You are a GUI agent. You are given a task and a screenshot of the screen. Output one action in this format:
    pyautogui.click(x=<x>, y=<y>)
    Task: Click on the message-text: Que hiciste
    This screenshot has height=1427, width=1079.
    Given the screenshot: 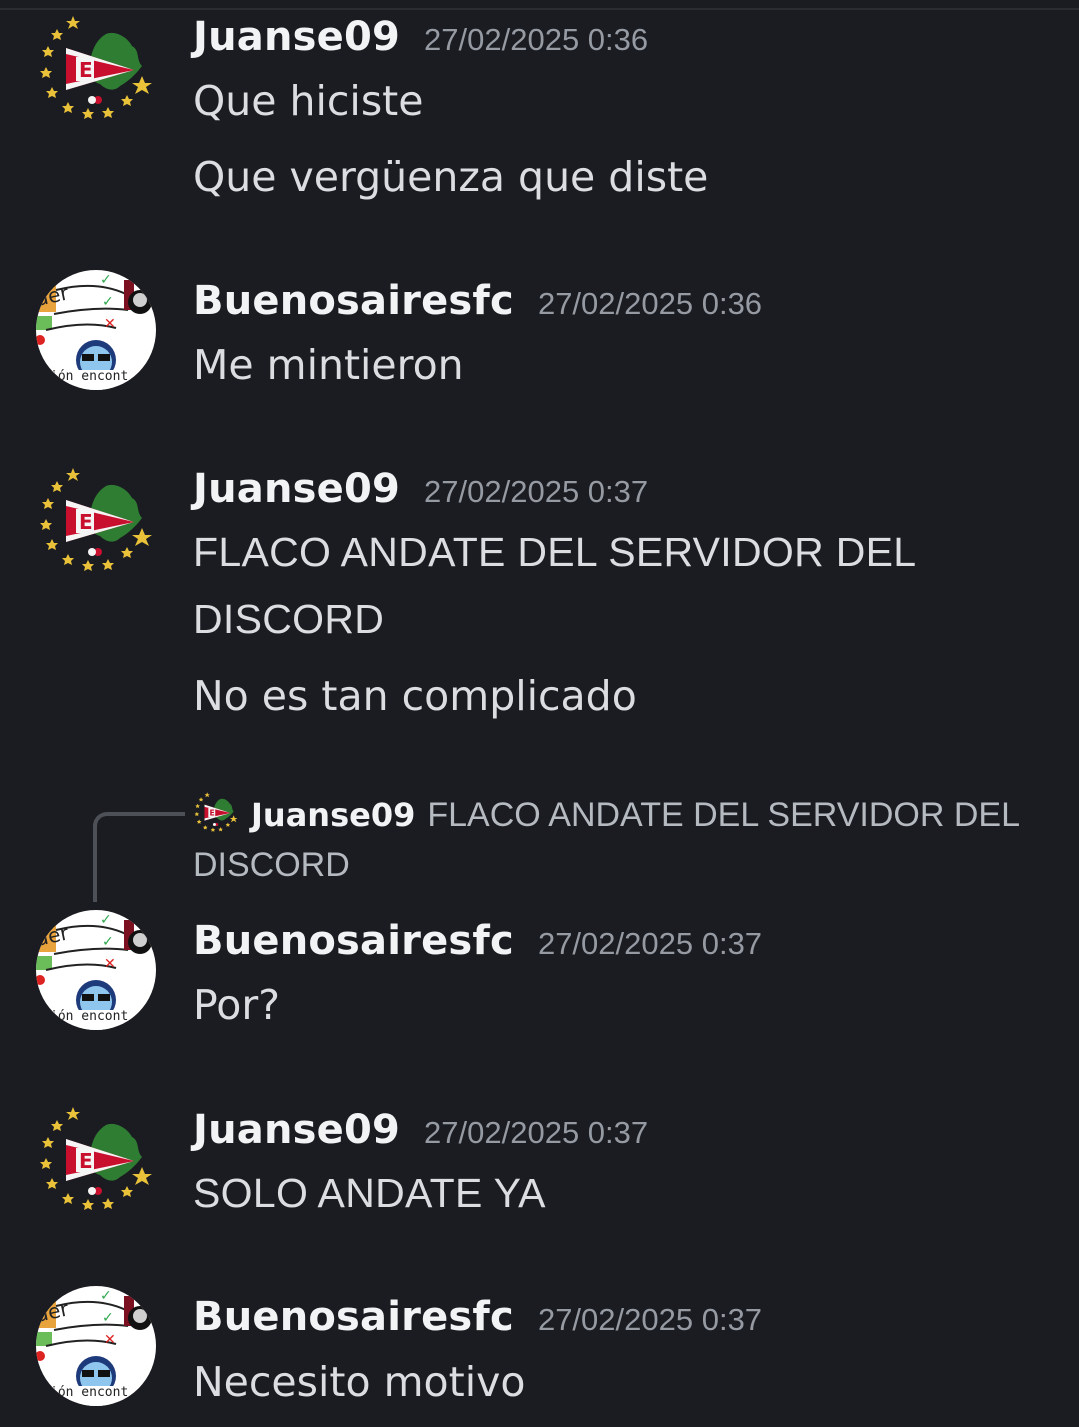 What is the action you would take?
    pyautogui.click(x=308, y=101)
    